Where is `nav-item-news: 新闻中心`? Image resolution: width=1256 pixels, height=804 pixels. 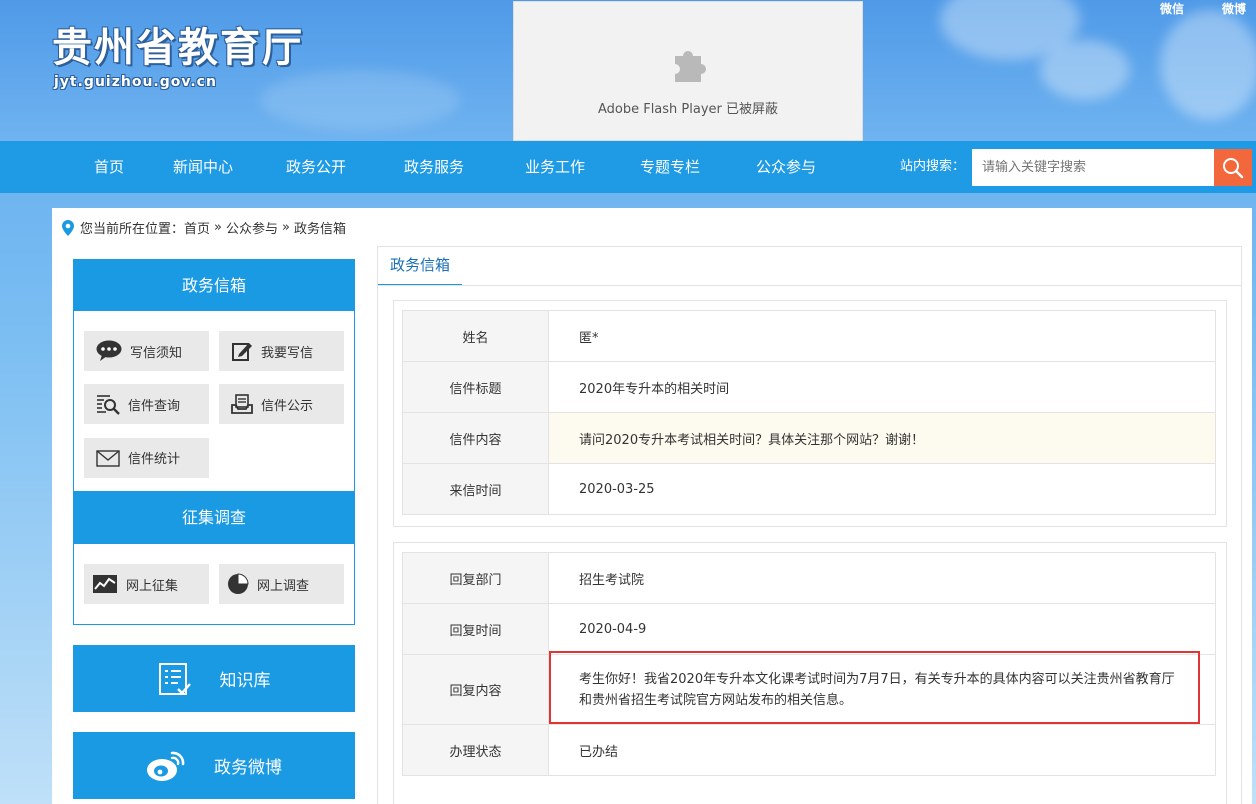 nav-item-news: 新闻中心 is located at coordinates (203, 167).